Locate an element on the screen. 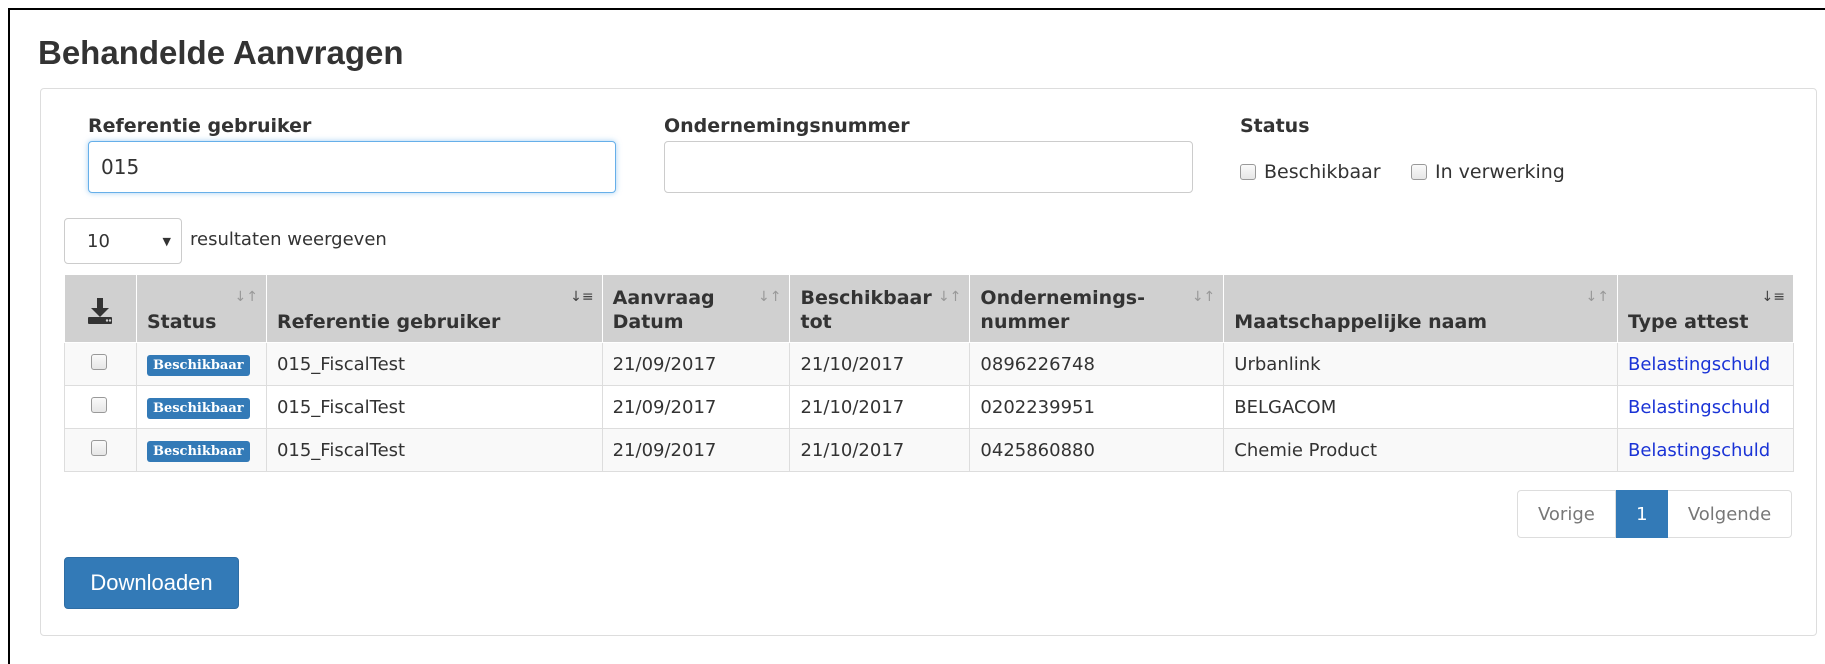 Image resolution: width=1825 pixels, height=664 pixels. column-header-referentie: ↓≡ Referentie gebruiker is located at coordinates (434, 308).